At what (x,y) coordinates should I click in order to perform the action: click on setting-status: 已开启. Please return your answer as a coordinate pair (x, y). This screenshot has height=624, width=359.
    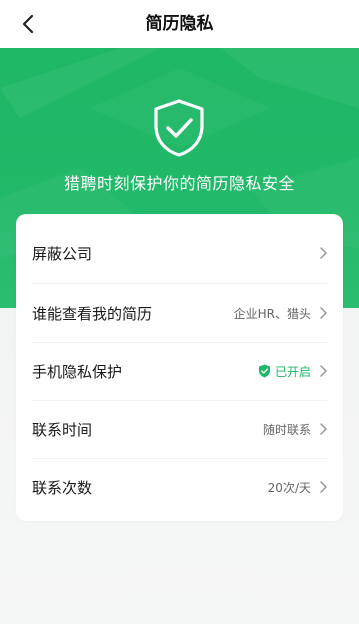
    Looking at the image, I should click on (284, 371).